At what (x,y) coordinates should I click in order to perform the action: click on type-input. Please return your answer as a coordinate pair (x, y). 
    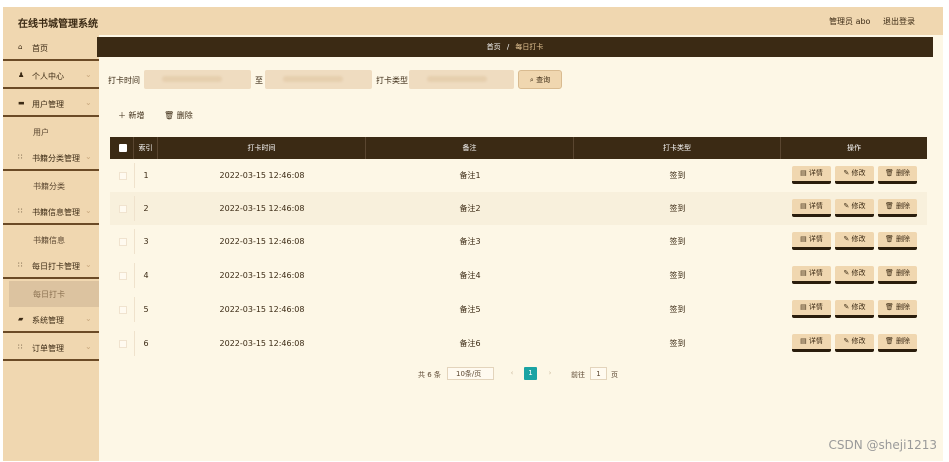
    Looking at the image, I should click on (461, 79).